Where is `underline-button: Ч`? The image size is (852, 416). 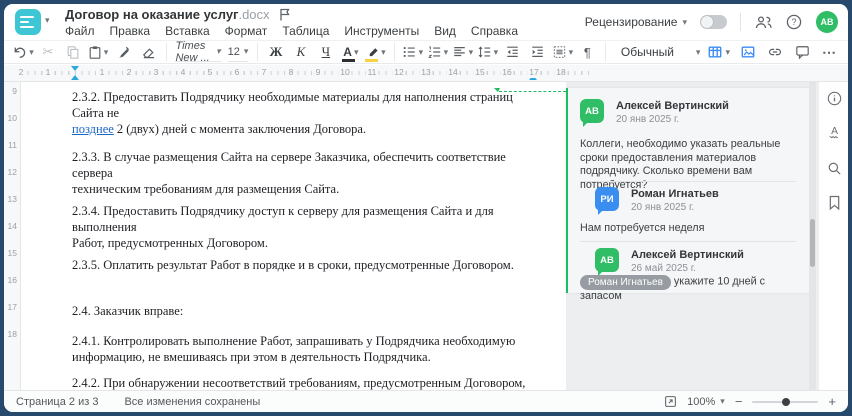 underline-button: Ч is located at coordinates (326, 52).